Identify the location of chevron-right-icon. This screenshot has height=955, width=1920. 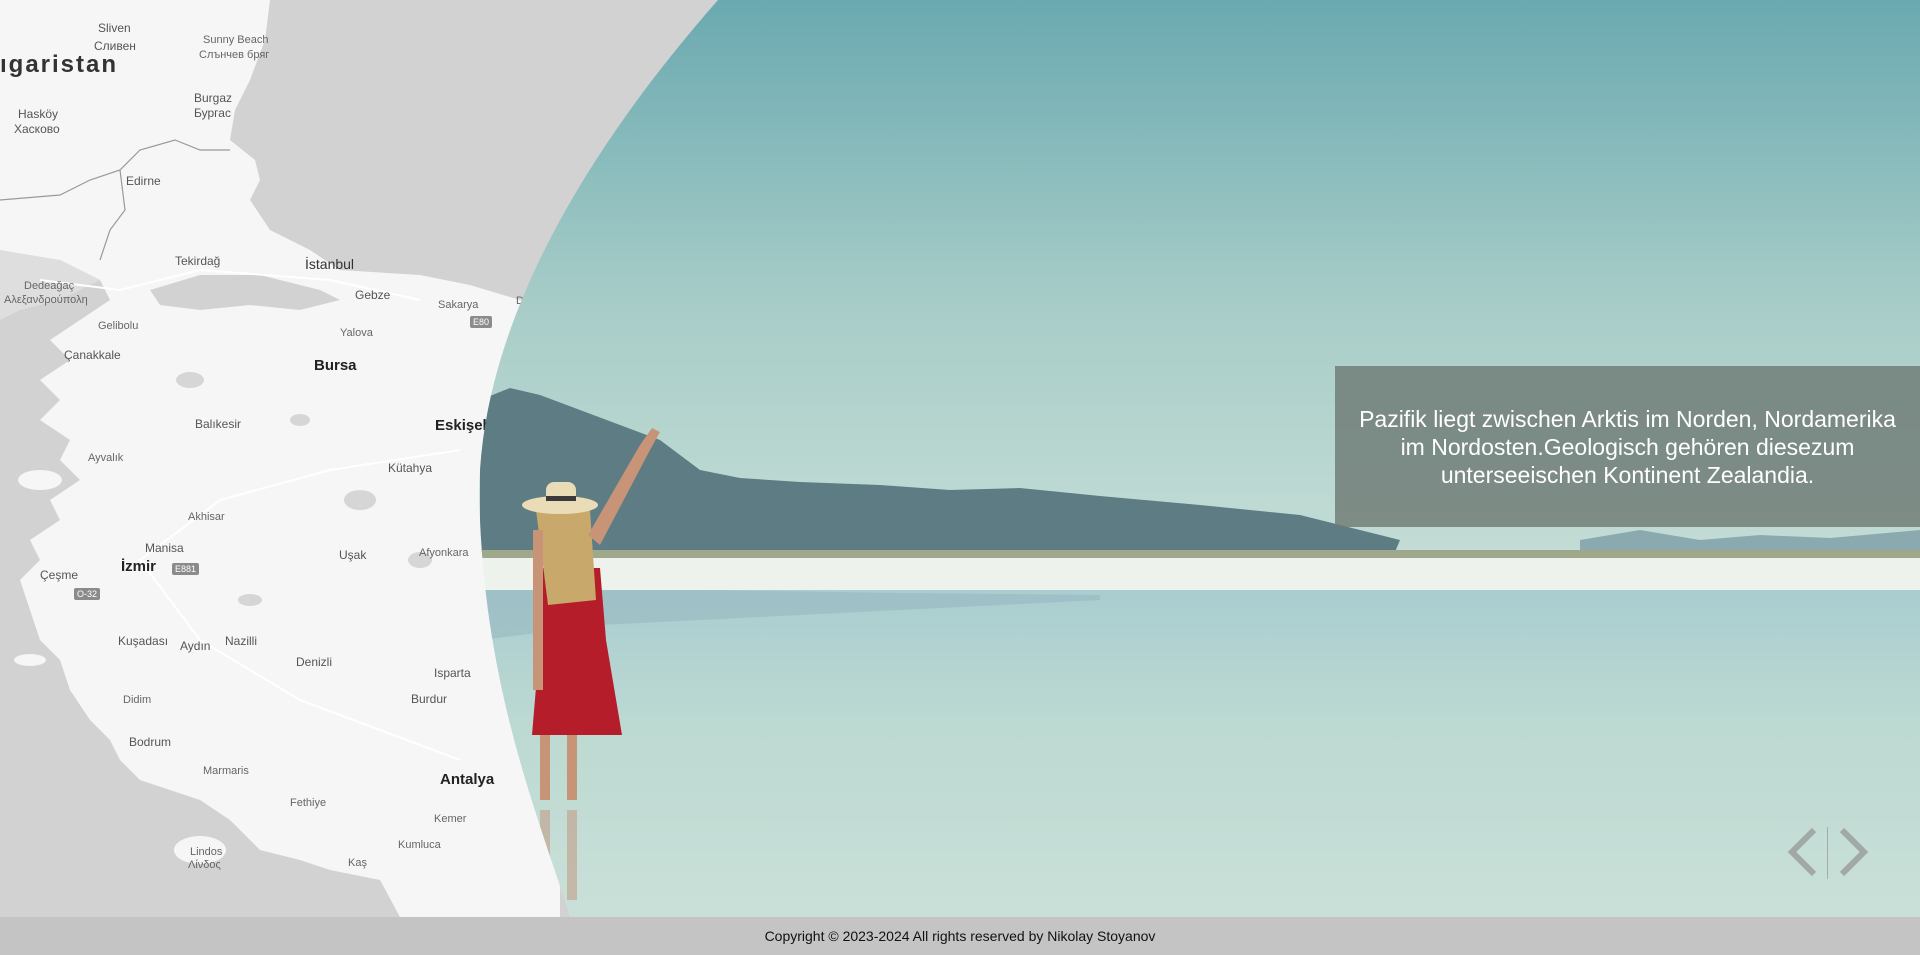
(1854, 852).